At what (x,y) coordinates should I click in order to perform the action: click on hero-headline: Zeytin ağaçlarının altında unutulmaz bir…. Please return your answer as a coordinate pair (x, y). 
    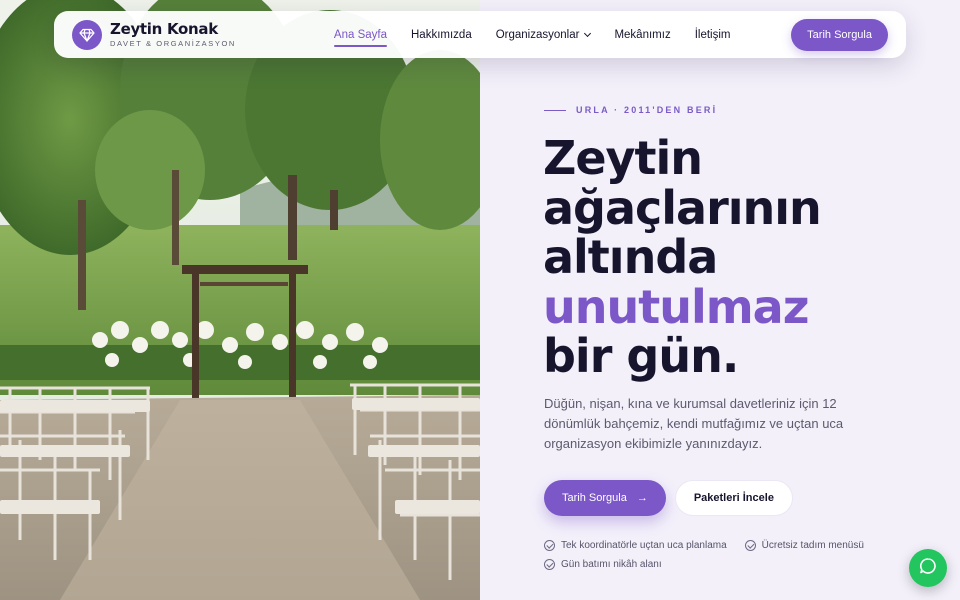
    Looking at the image, I should click on (682, 257).